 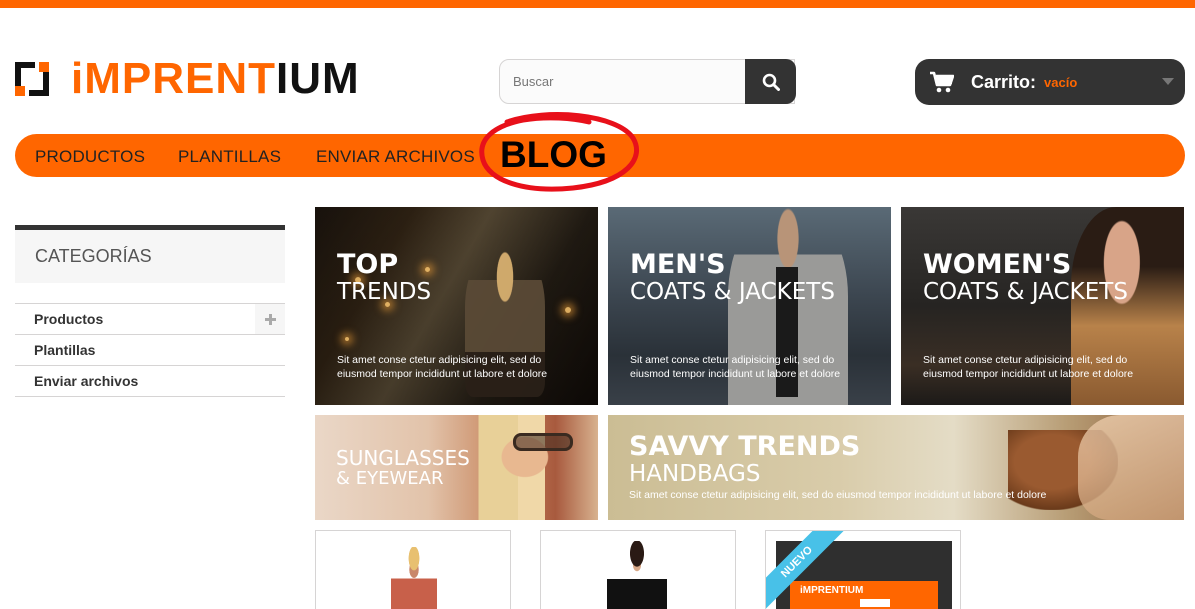 What do you see at coordinates (942, 82) in the screenshot?
I see `shopping-cart-icon` at bounding box center [942, 82].